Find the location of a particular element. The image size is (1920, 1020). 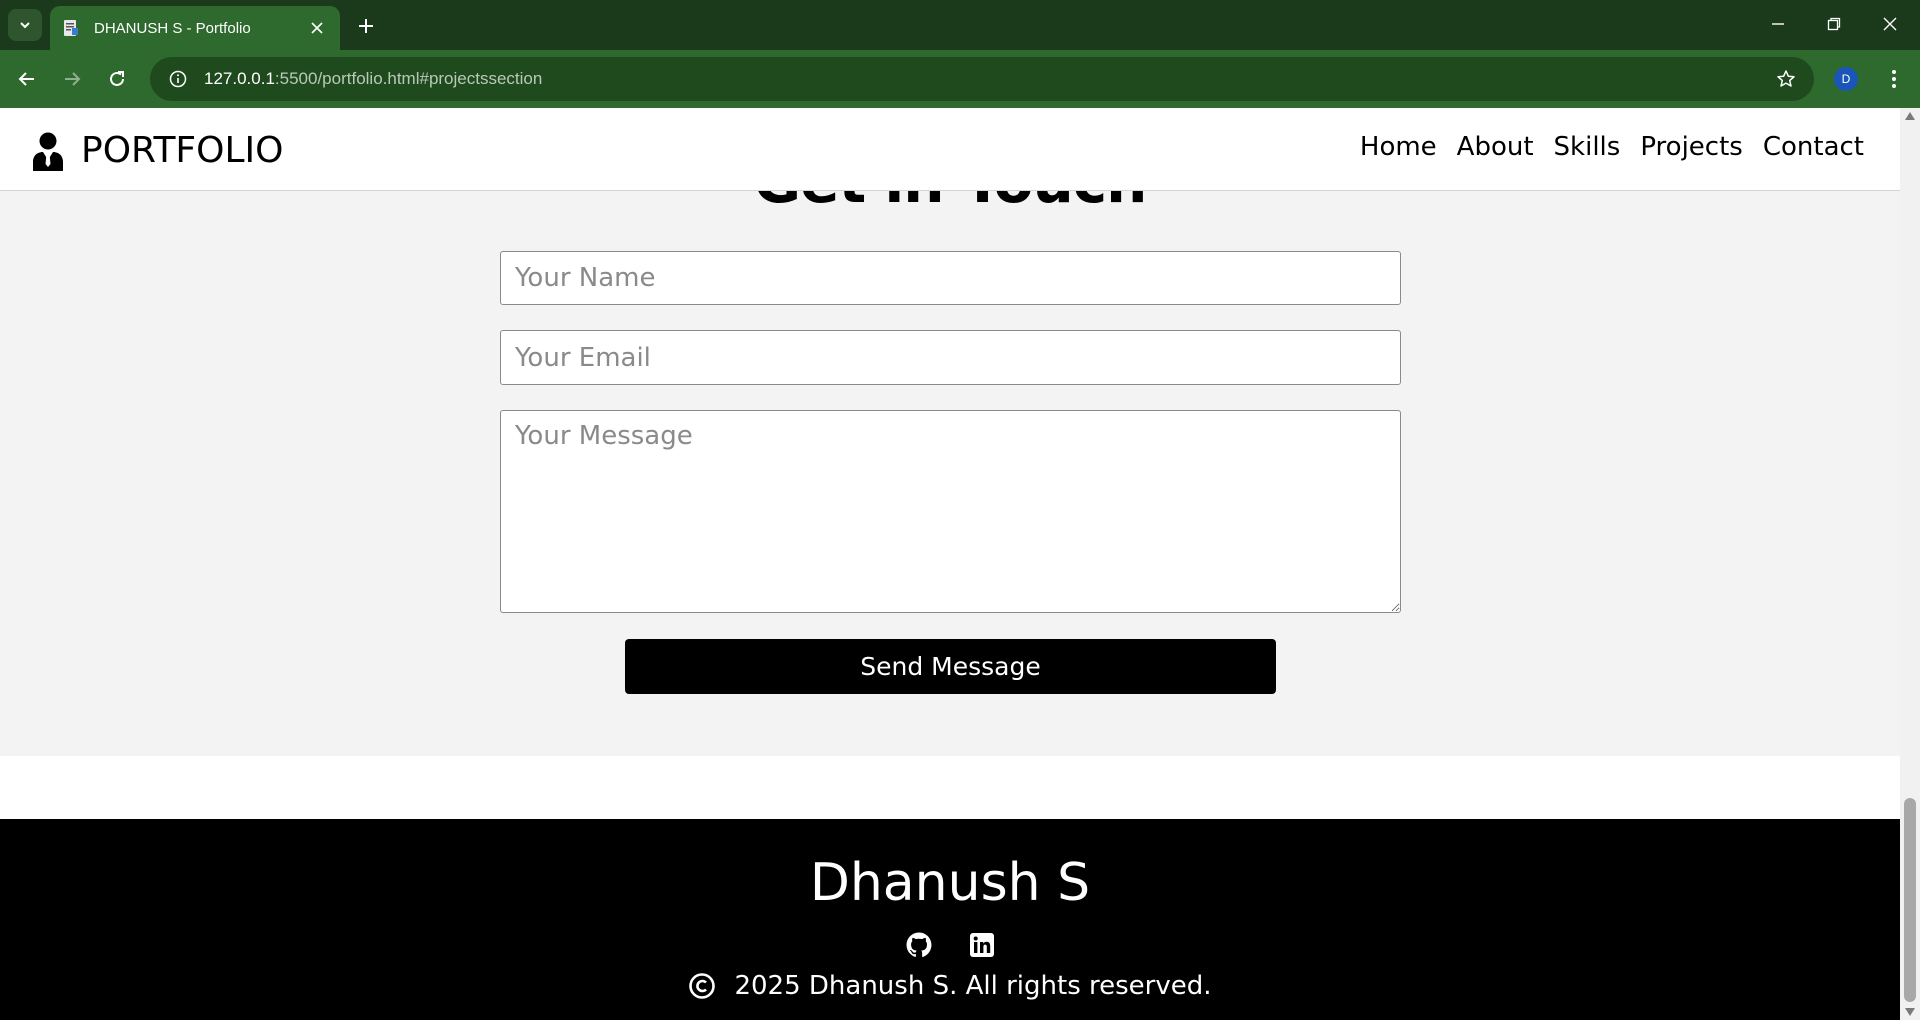

minimize-button is located at coordinates (1778, 24).